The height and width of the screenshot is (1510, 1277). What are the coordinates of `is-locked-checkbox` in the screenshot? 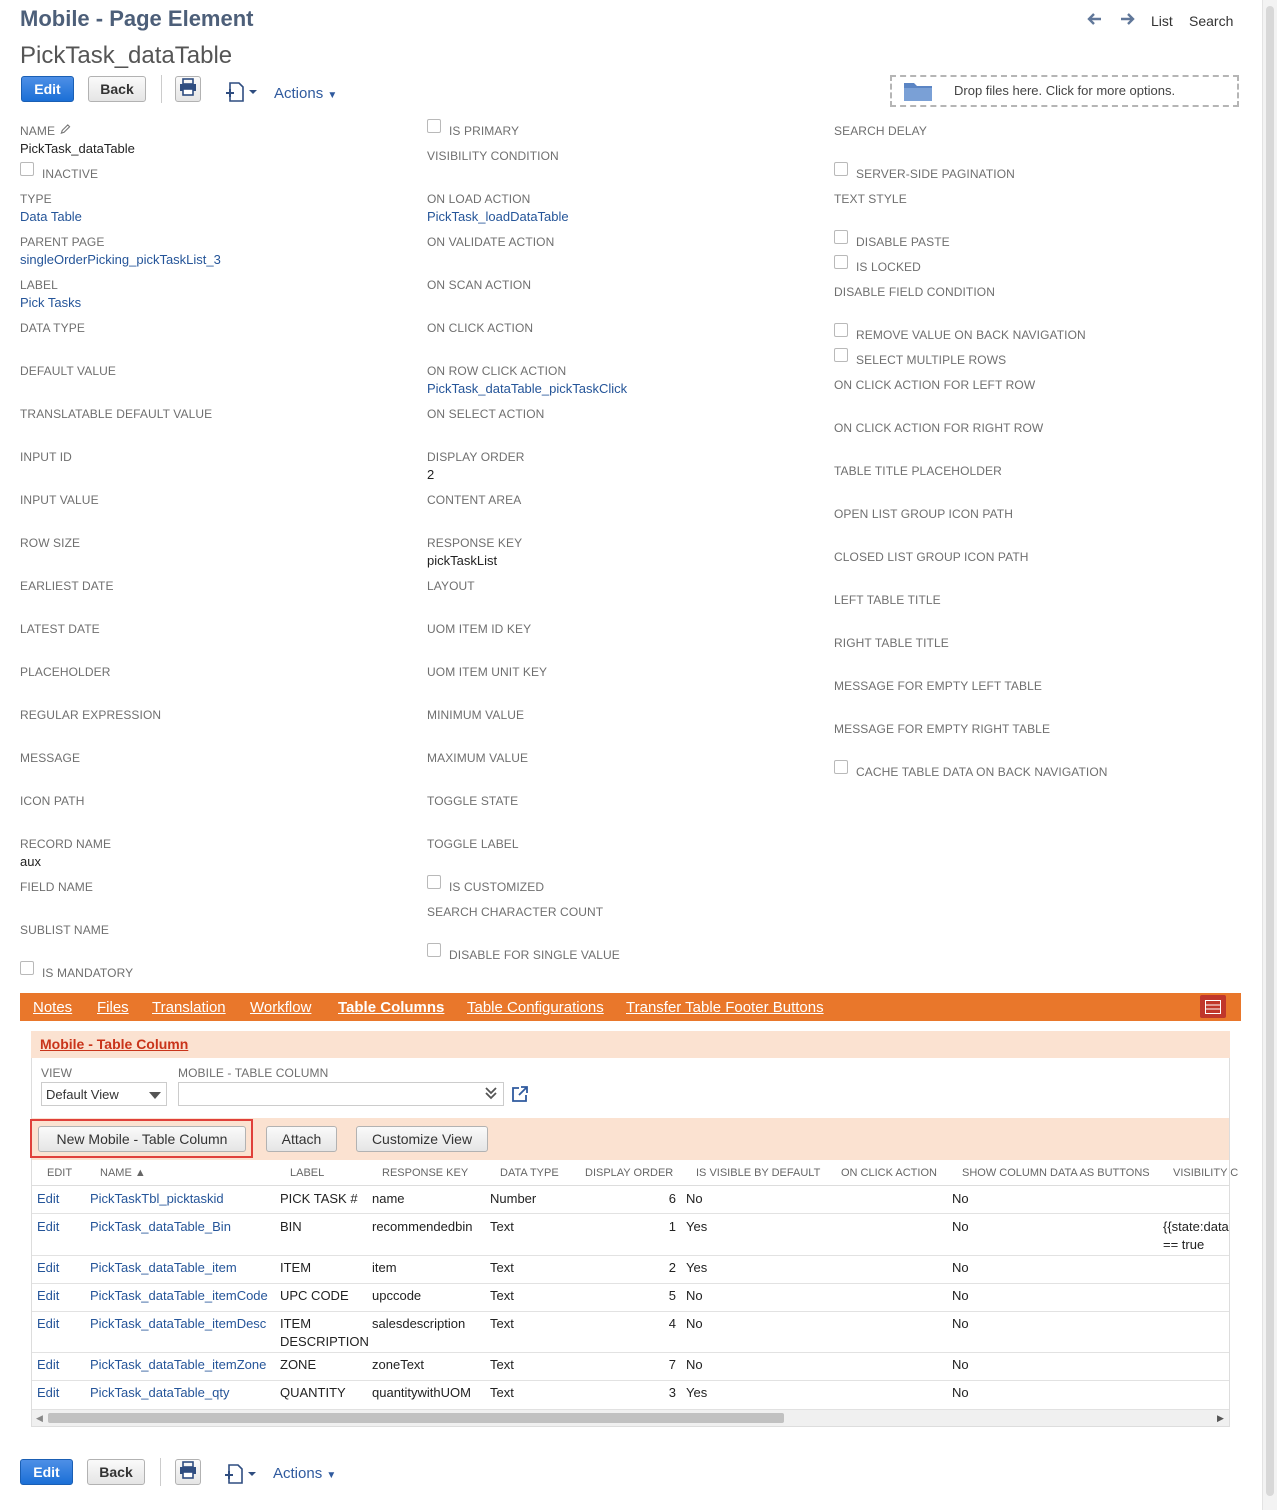 It's located at (841, 262).